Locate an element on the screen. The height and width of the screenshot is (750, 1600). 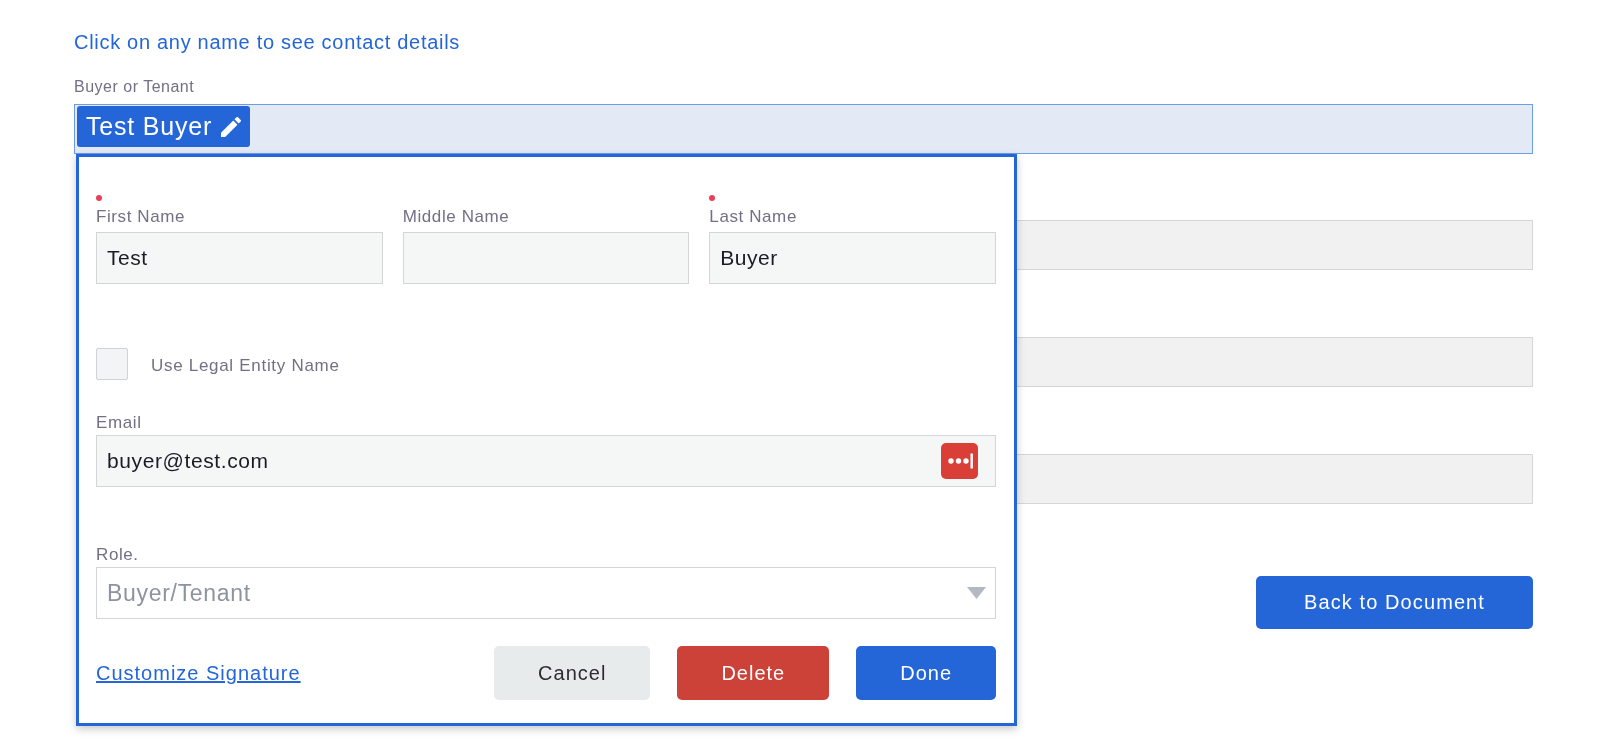
field-label: Last Name is located at coordinates (753, 217).